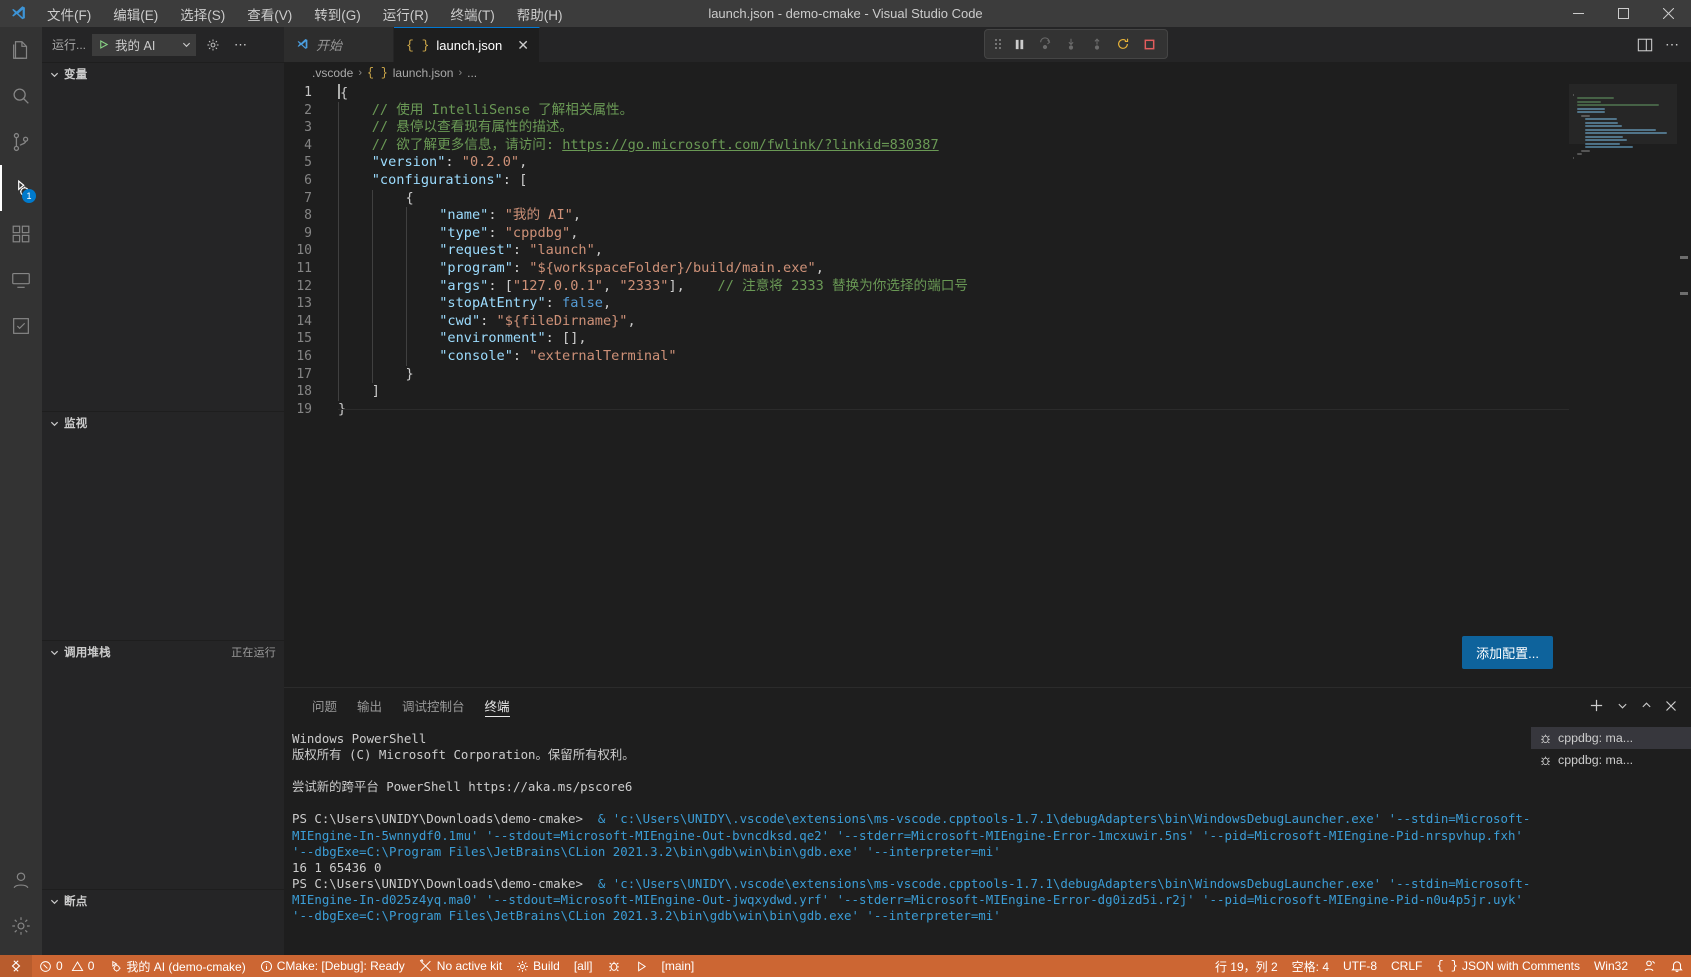  Describe the element at coordinates (987, 198) in the screenshot. I see `code-line: 7 {` at that location.